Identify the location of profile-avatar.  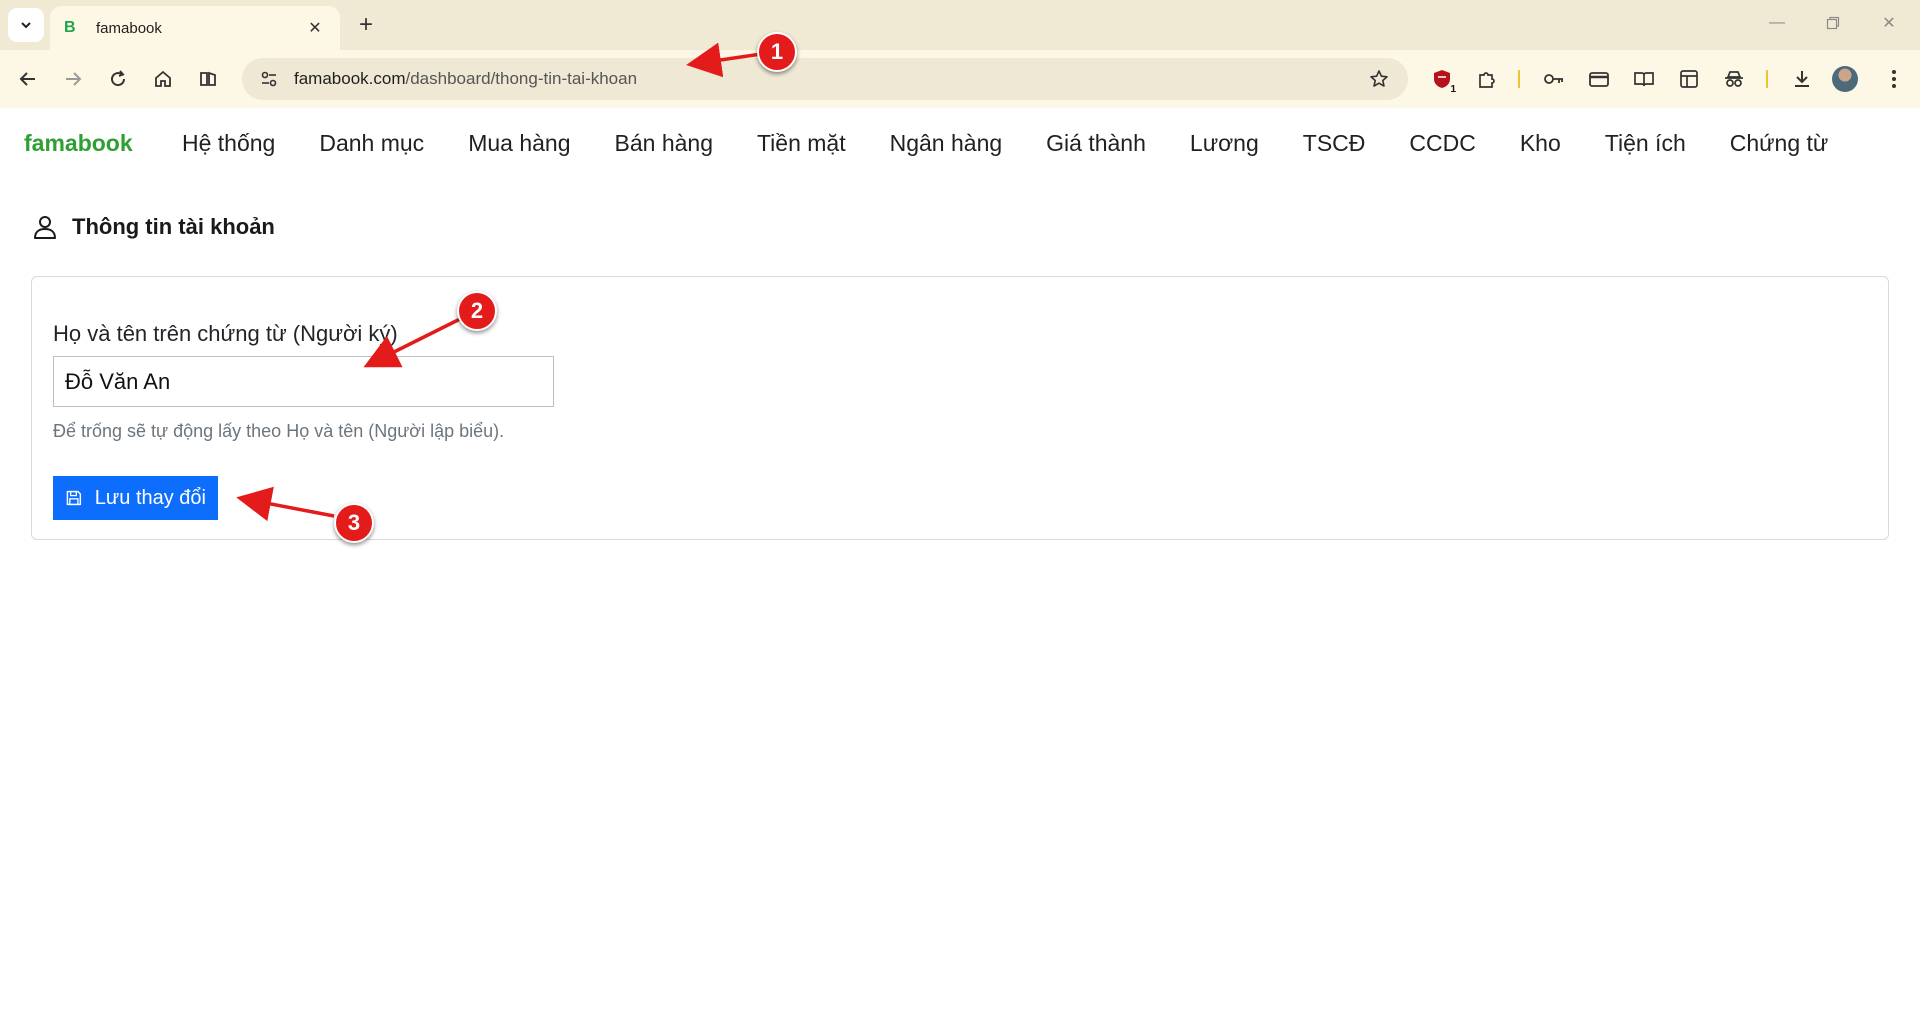
(1845, 79).